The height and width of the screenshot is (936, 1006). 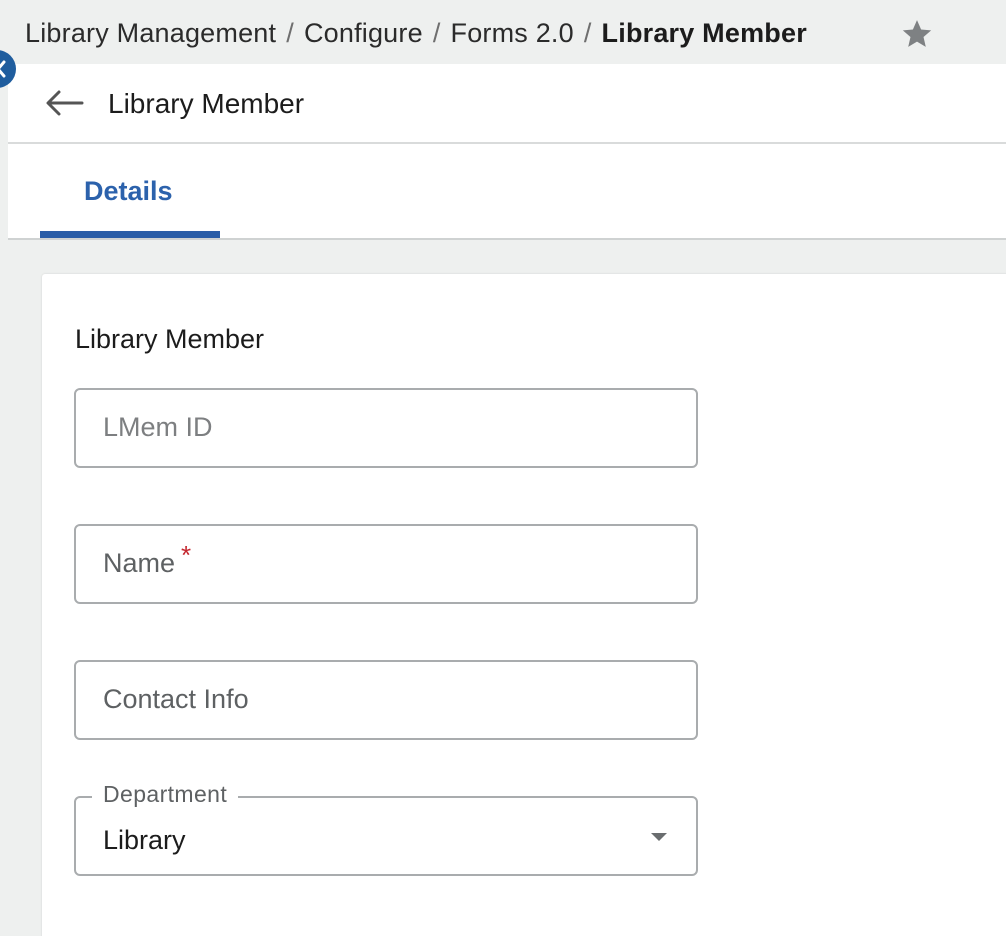 What do you see at coordinates (158, 427) in the screenshot?
I see `lmem-id-placeholder: LMem ID` at bounding box center [158, 427].